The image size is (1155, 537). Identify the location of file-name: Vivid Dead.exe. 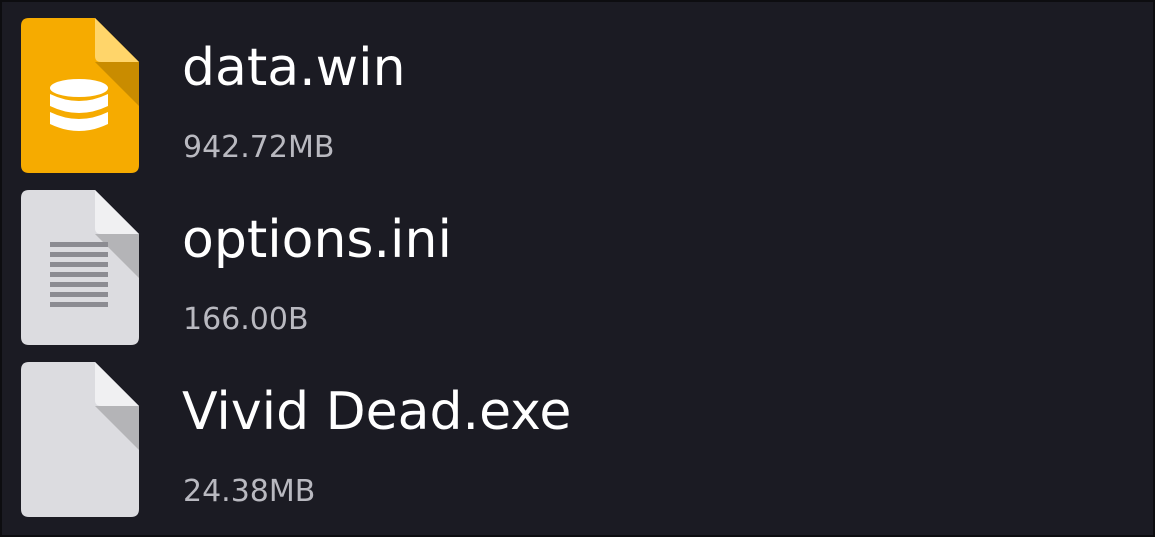
(377, 412).